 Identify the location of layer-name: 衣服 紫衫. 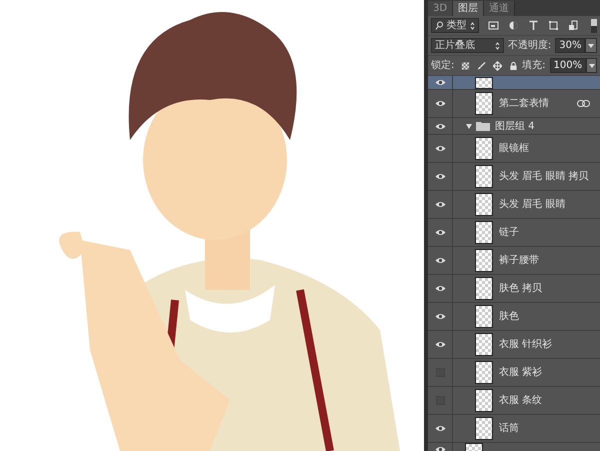
(520, 373).